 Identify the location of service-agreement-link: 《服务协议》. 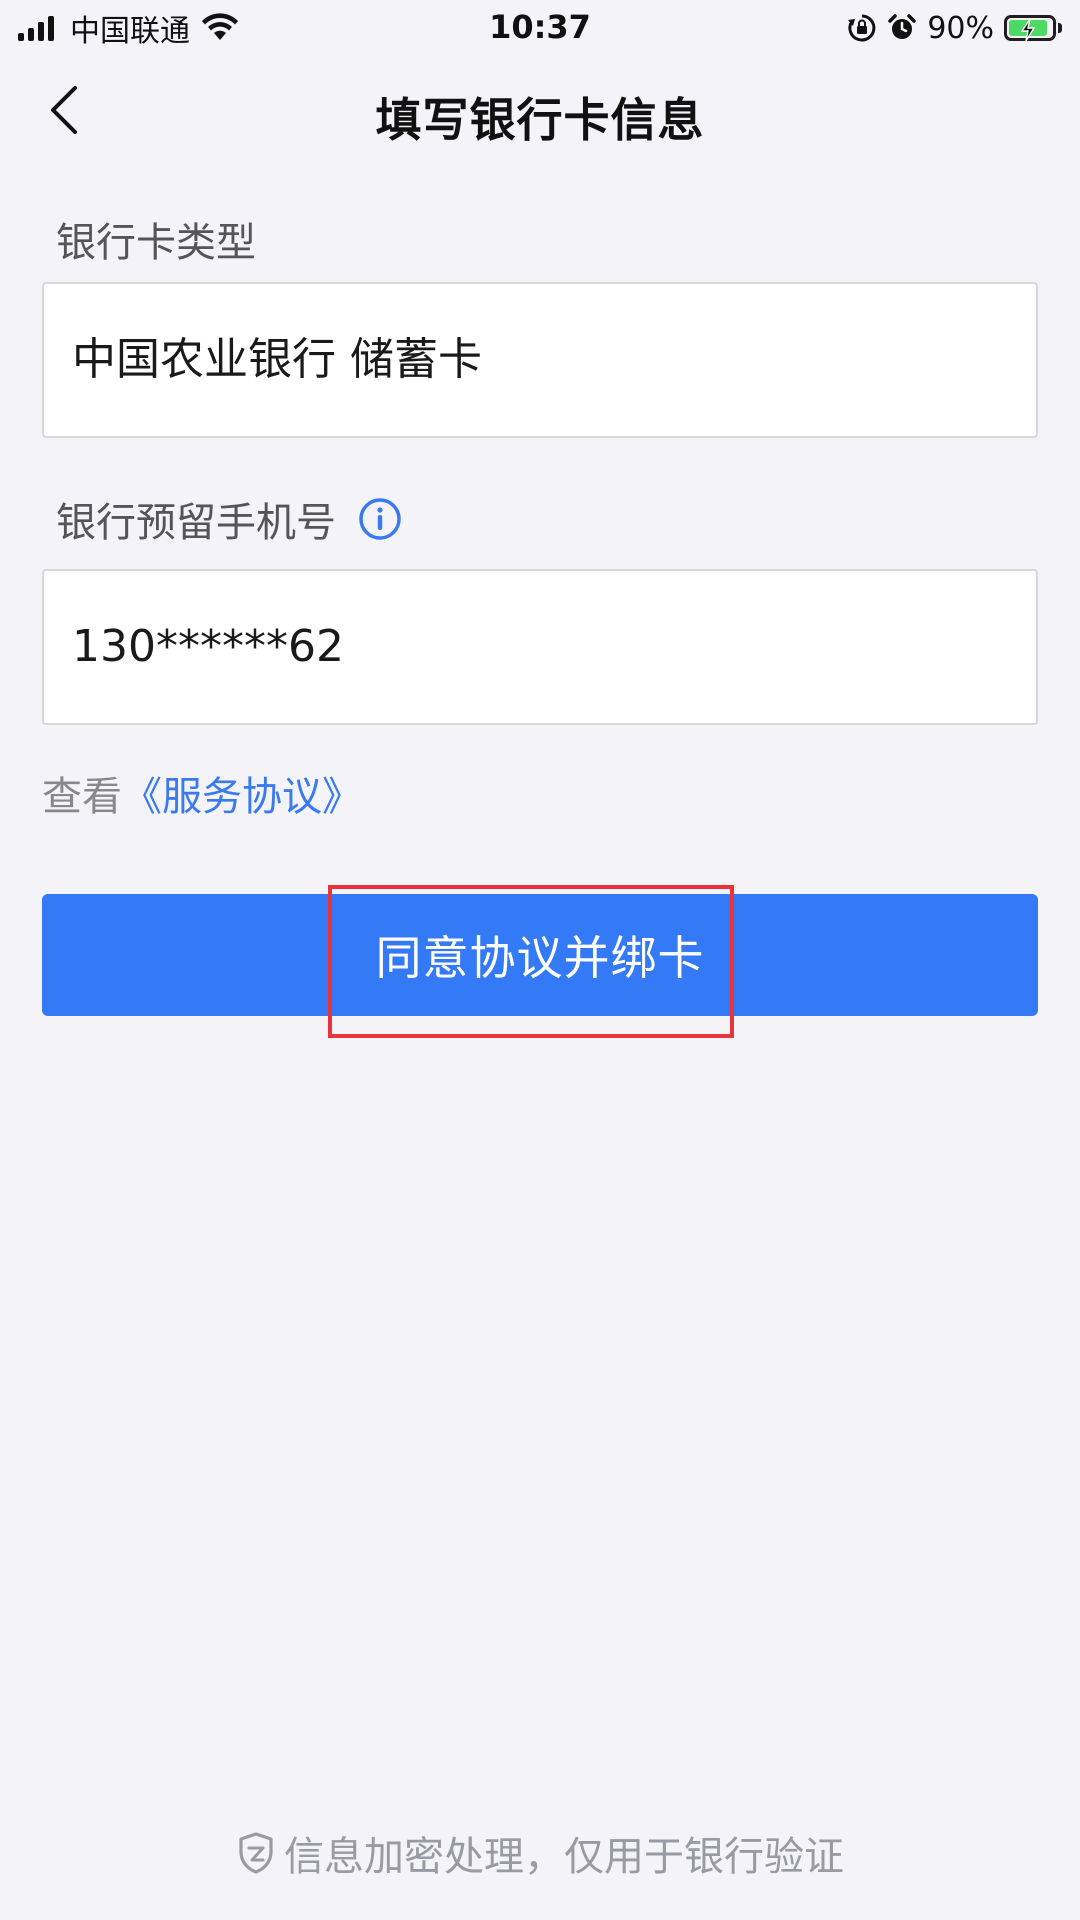
(242, 797).